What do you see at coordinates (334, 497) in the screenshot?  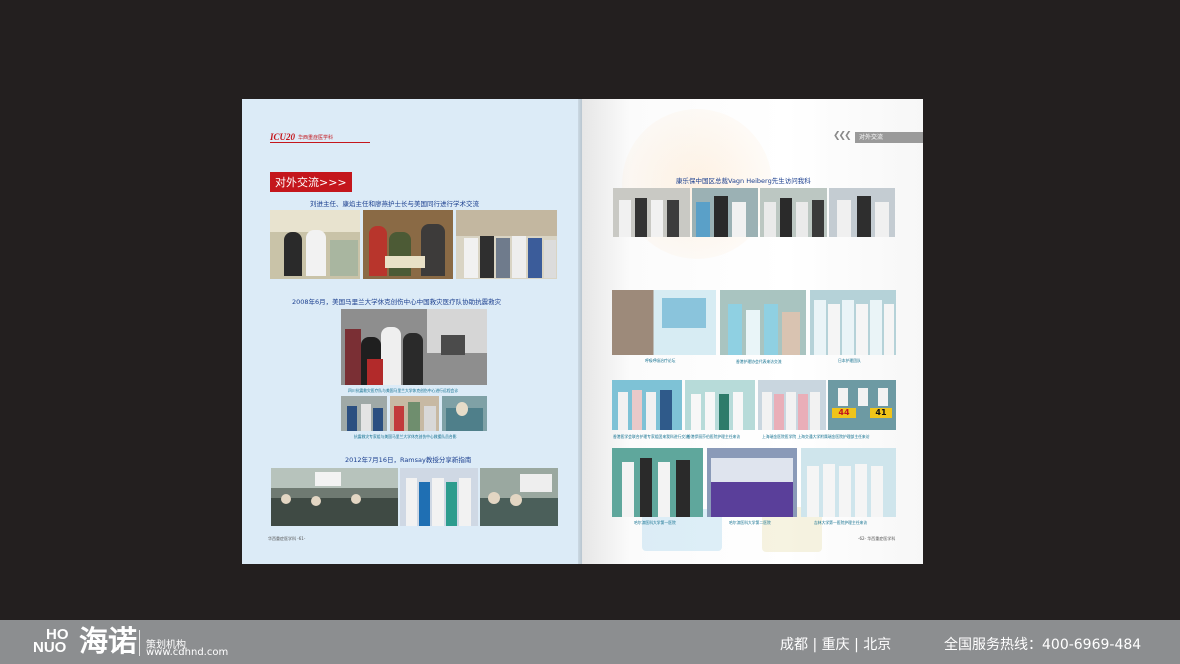 I see `photo-lecture-hall` at bounding box center [334, 497].